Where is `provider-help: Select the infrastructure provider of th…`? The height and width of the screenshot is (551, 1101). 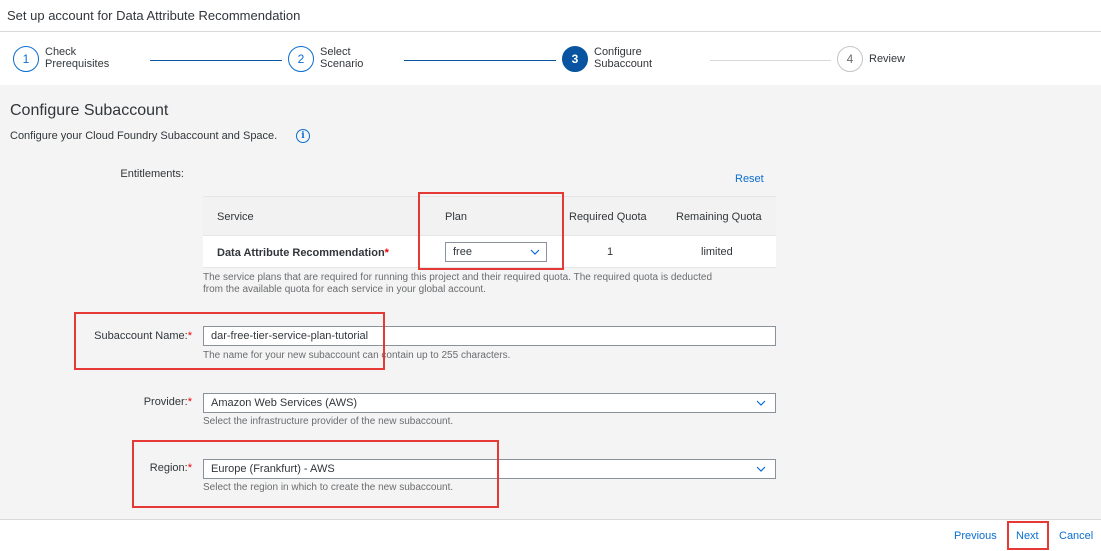 provider-help: Select the infrastructure provider of th… is located at coordinates (328, 421).